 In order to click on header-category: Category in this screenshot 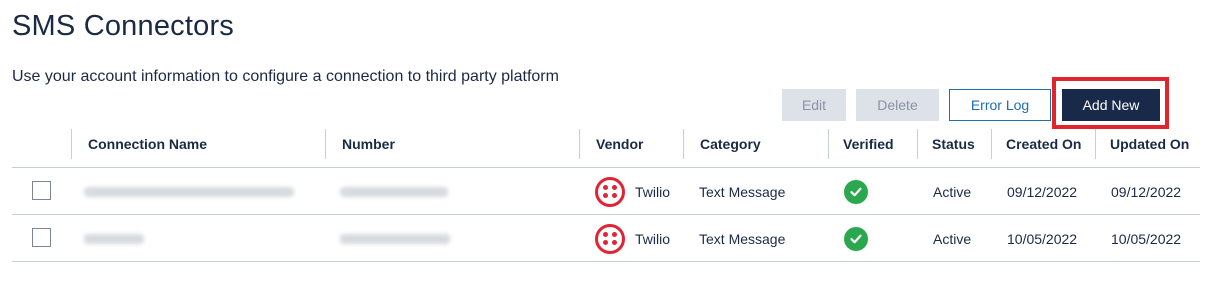, I will do `click(755, 144)`.